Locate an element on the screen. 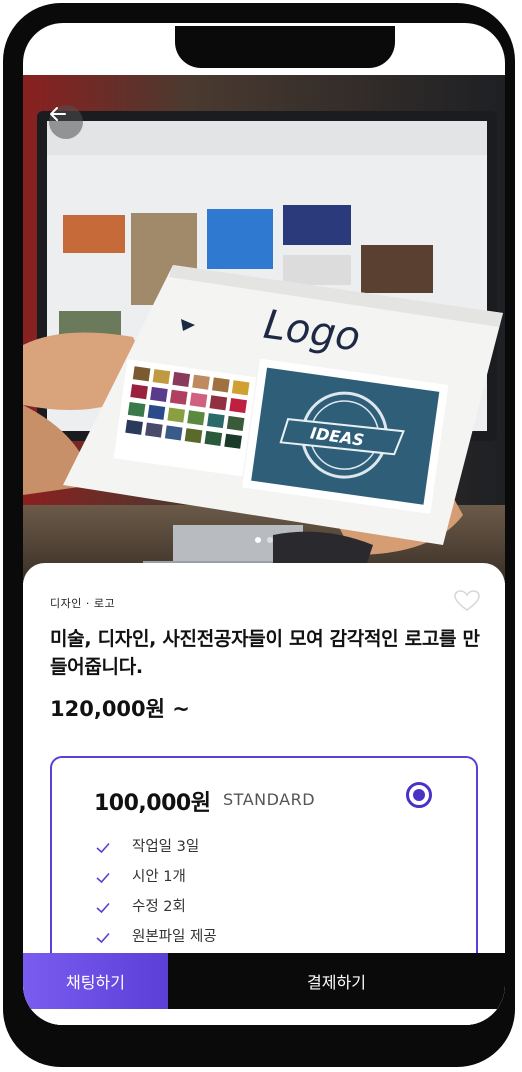 The width and height of the screenshot is (522, 1072). package-radio-selected is located at coordinates (419, 795).